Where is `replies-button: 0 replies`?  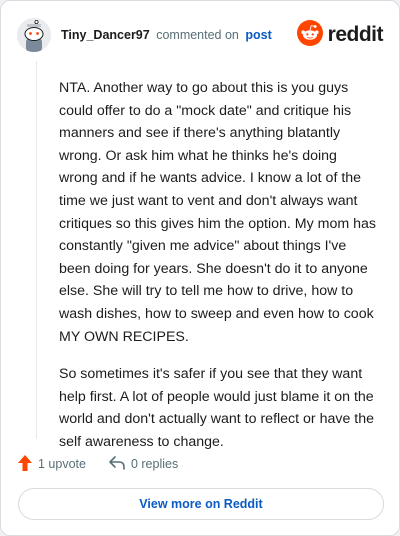
replies-button: 0 replies is located at coordinates (143, 464).